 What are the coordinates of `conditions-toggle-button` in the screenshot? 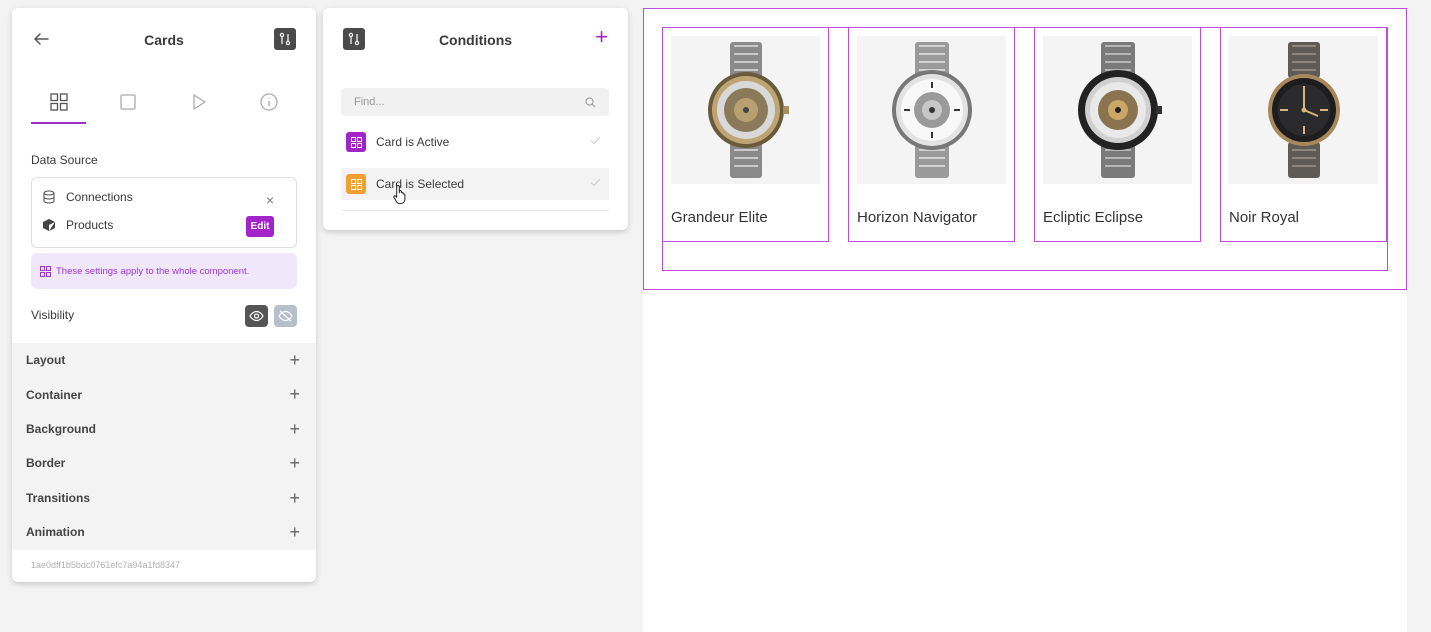 It's located at (285, 39).